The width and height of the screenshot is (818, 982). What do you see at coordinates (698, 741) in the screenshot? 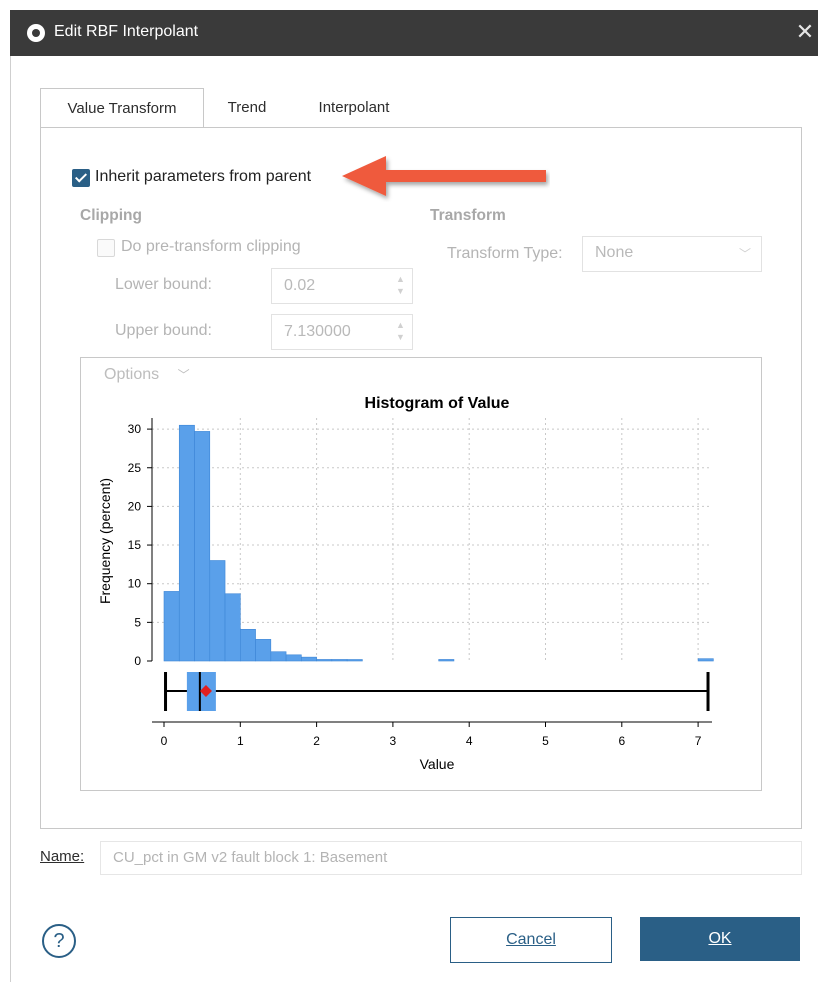
I see `x-tick-label: 7` at bounding box center [698, 741].